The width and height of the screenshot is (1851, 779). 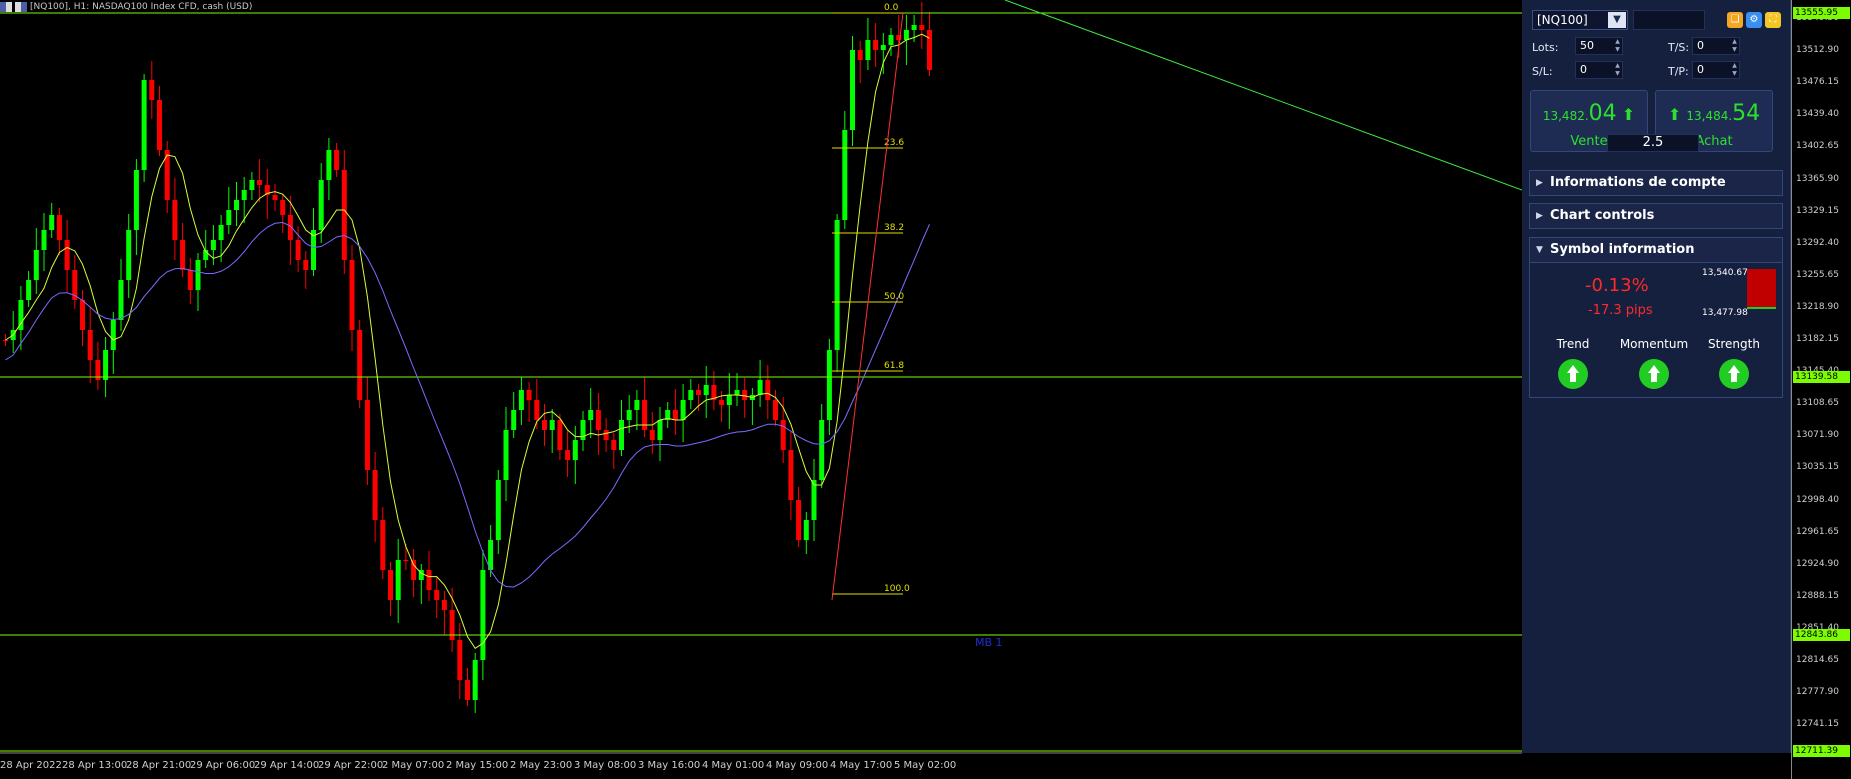 What do you see at coordinates (1817, 563) in the screenshot?
I see `price-tick-label: 12924.90` at bounding box center [1817, 563].